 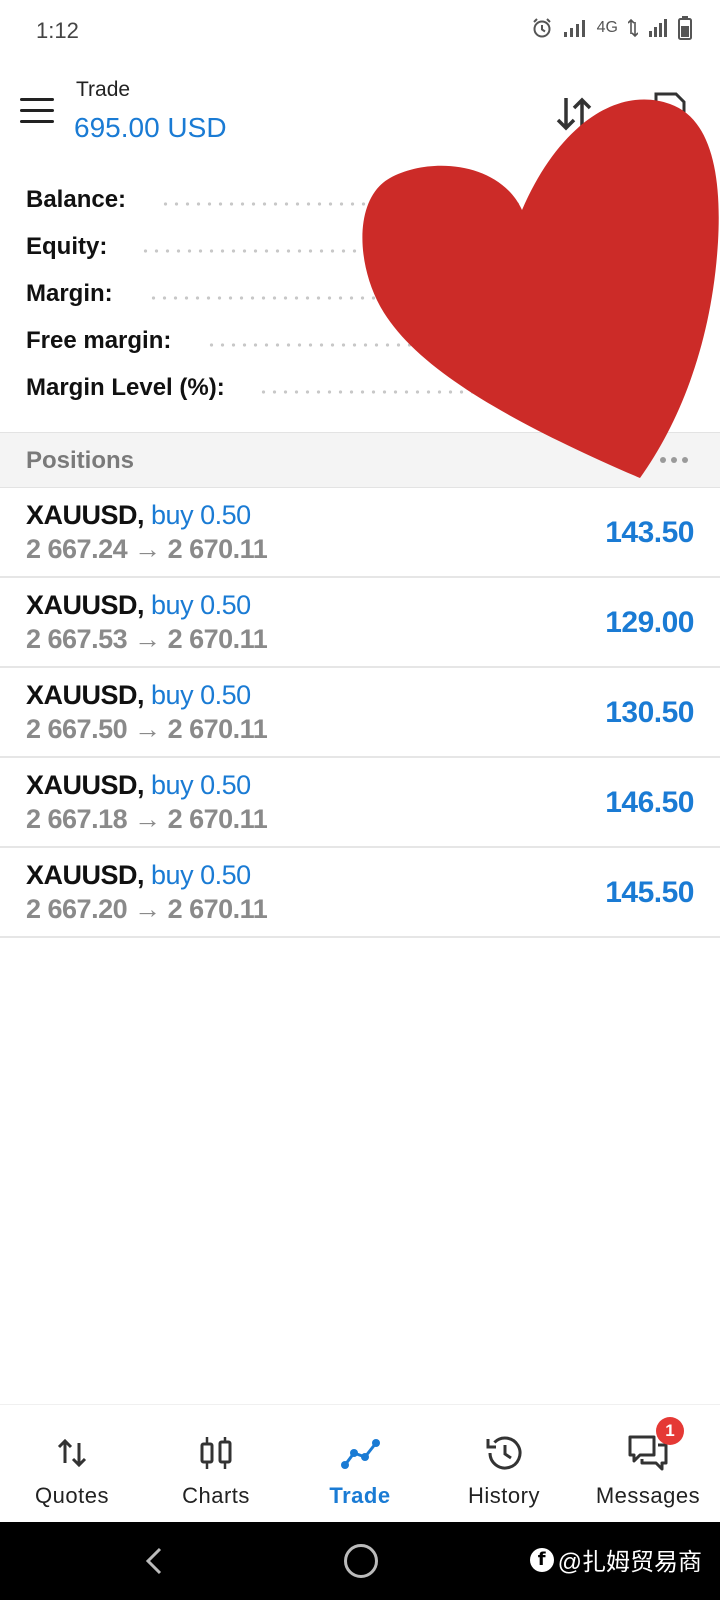 I want to click on nav-quotes: Quotes, so click(x=72, y=1463).